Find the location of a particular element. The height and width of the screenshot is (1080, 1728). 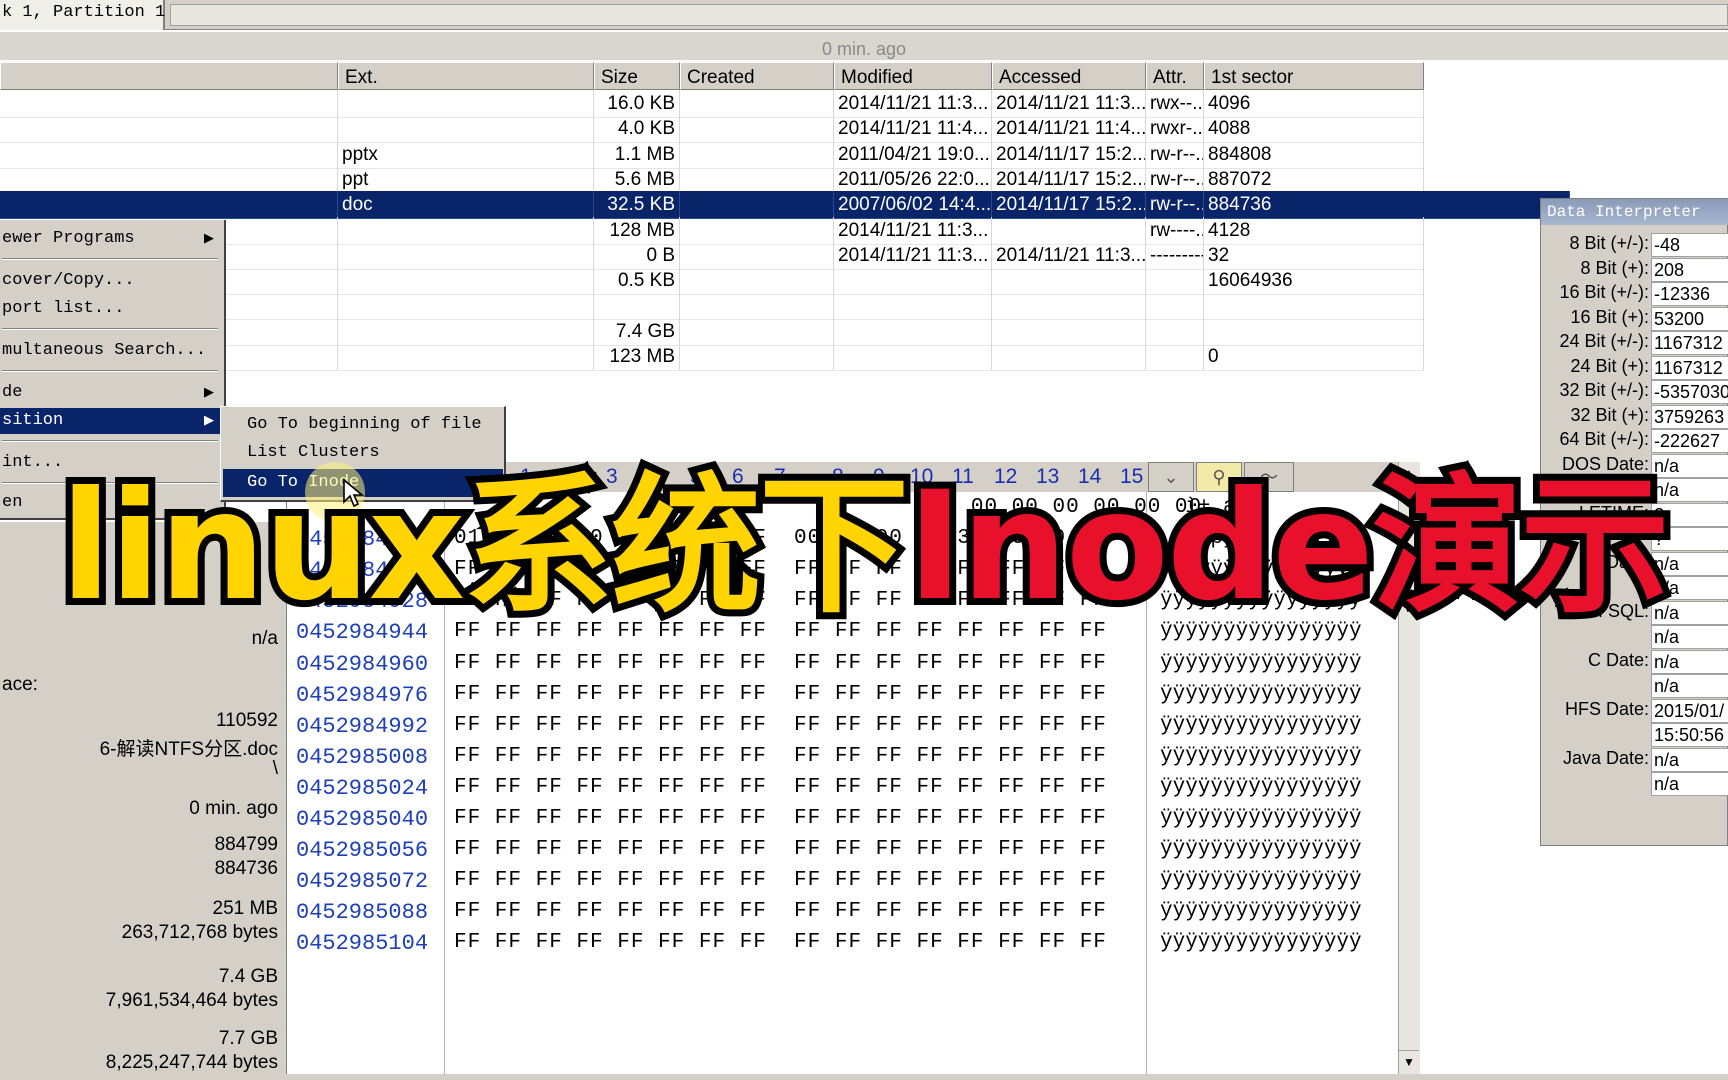

table-row: 0.5 KB 16064936 is located at coordinates (785, 281).